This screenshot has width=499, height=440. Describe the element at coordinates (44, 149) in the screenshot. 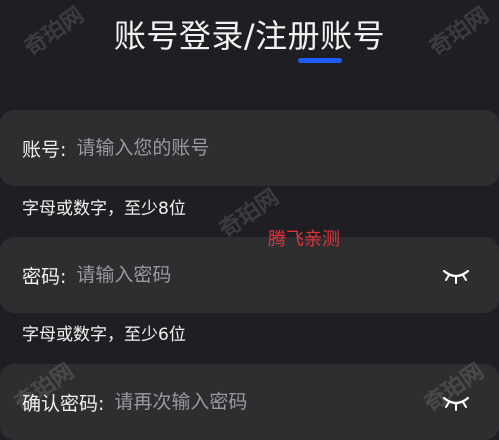

I see `account-label: 账号:` at that location.